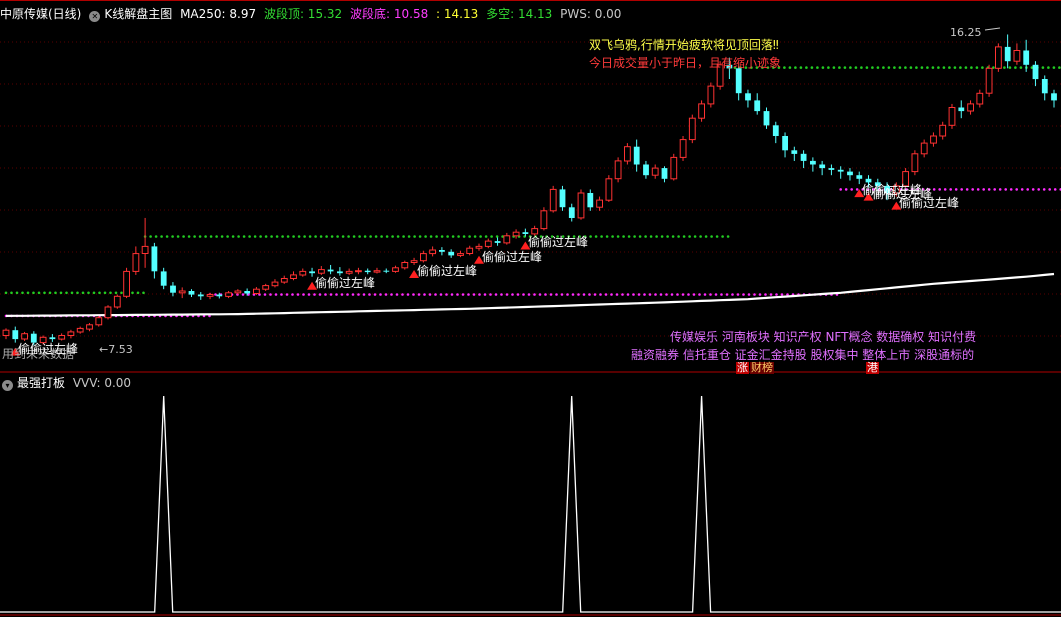  Describe the element at coordinates (95, 16) in the screenshot. I see `close-indicator-icon: ✕` at that location.